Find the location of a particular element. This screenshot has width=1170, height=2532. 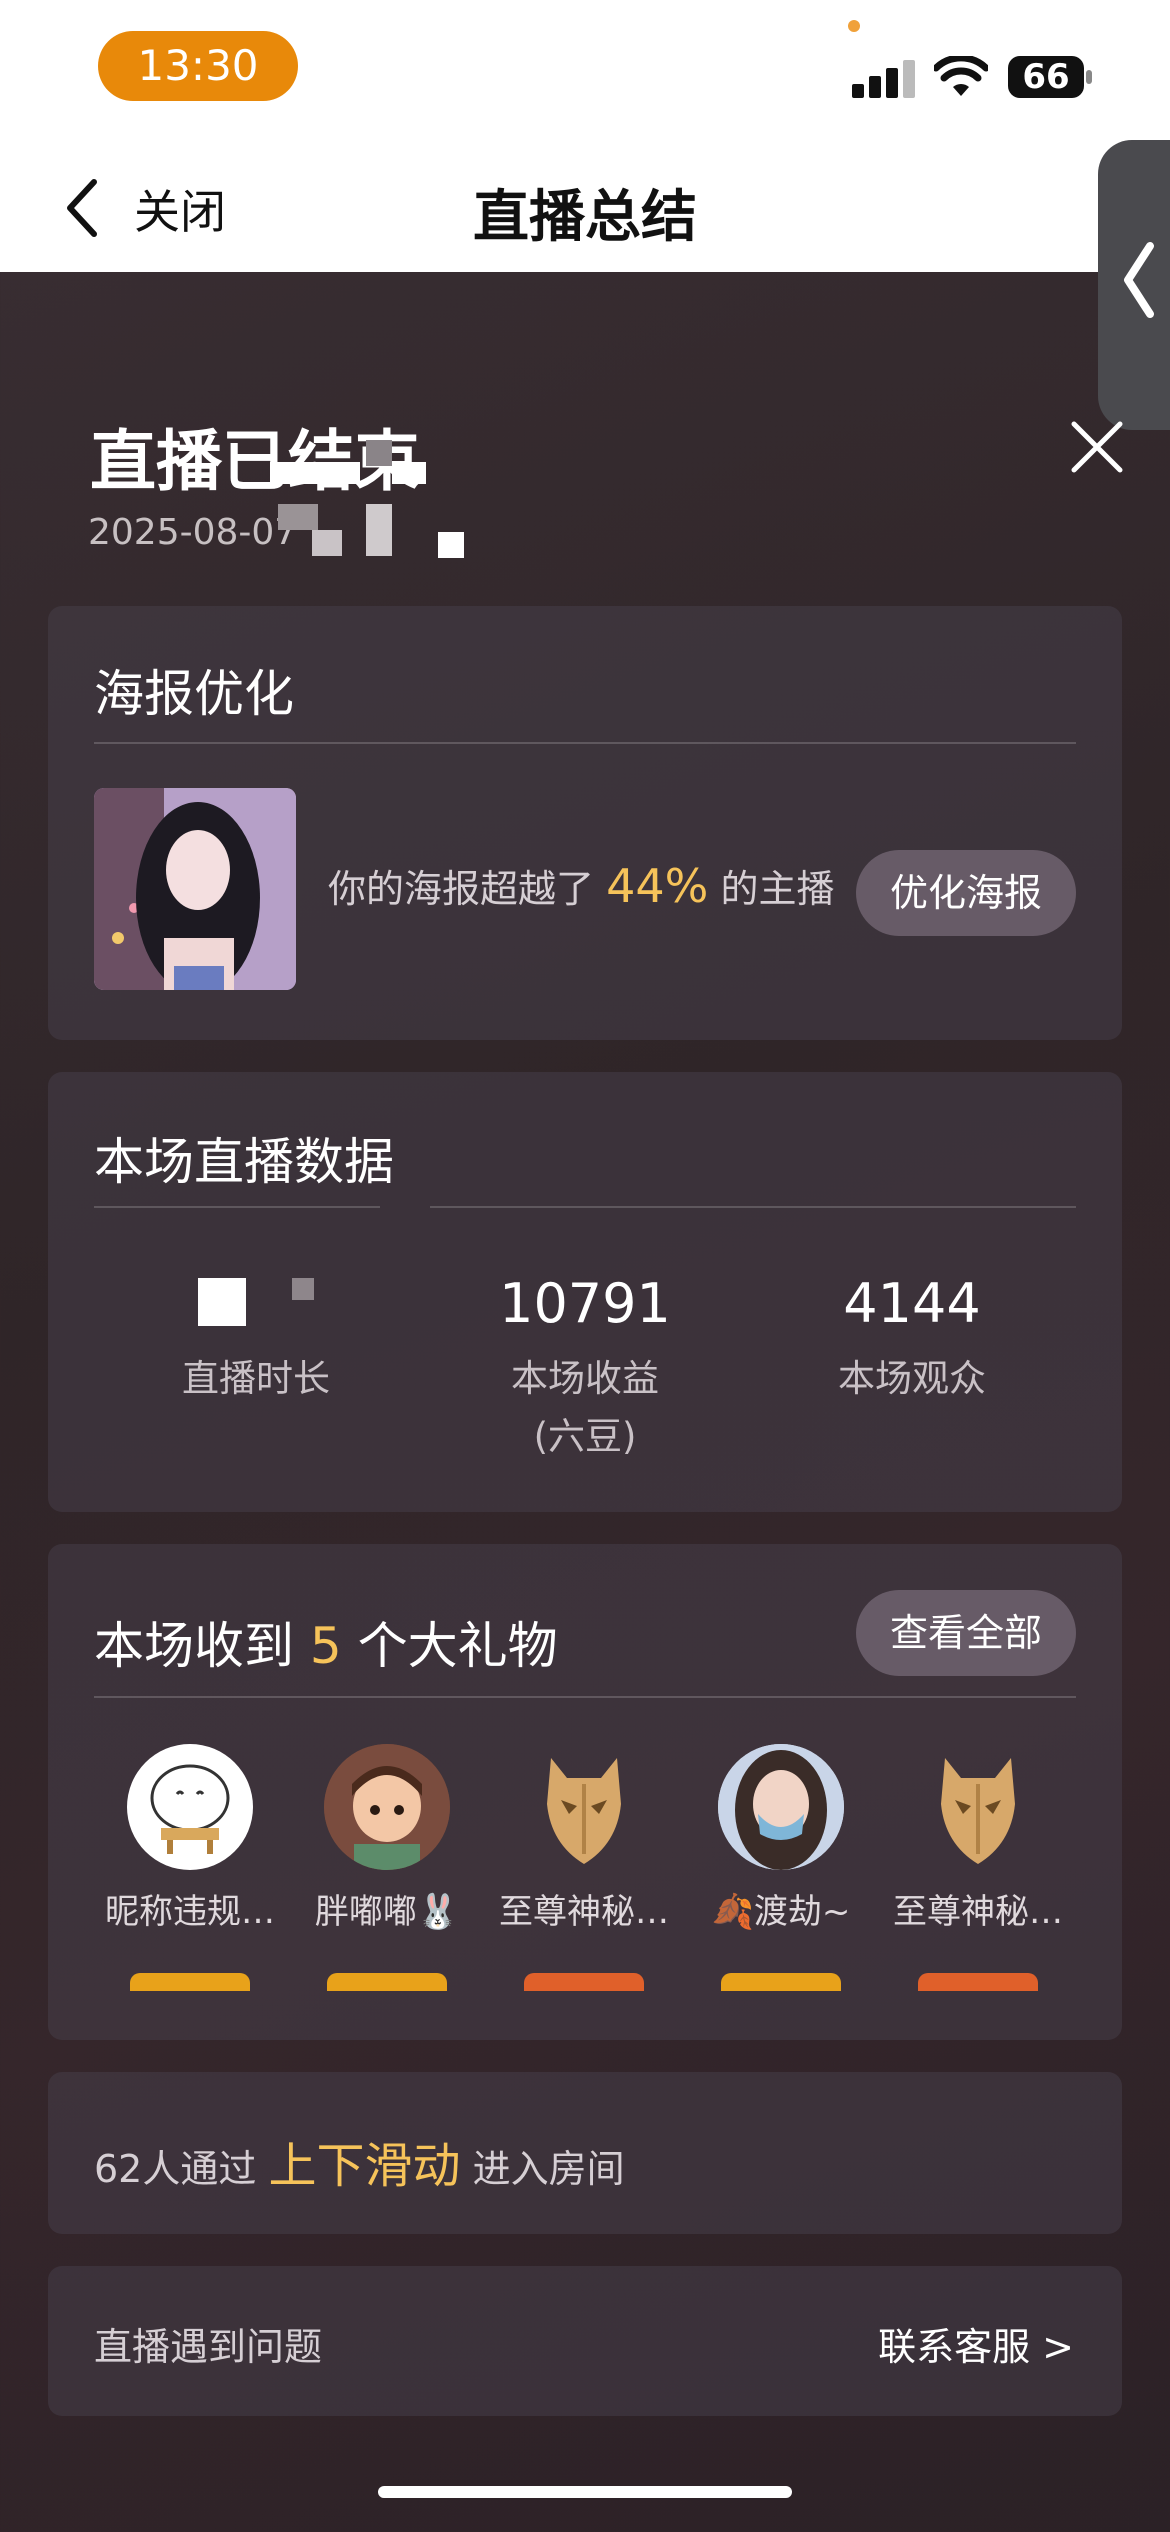

gift-user: 胖嘟嘟🐰 is located at coordinates (387, 1867).